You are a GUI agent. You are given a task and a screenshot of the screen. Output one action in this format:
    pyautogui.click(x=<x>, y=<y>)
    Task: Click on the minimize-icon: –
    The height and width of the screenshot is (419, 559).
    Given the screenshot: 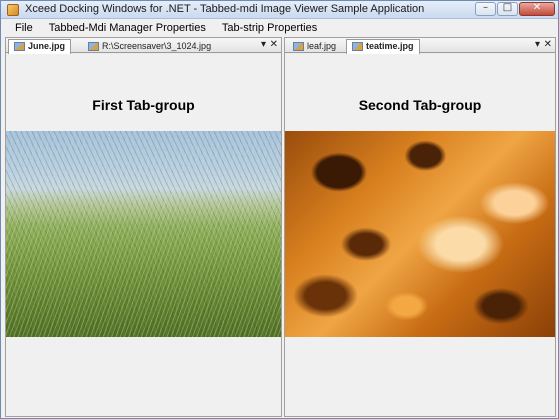 What is the action you would take?
    pyautogui.click(x=485, y=7)
    